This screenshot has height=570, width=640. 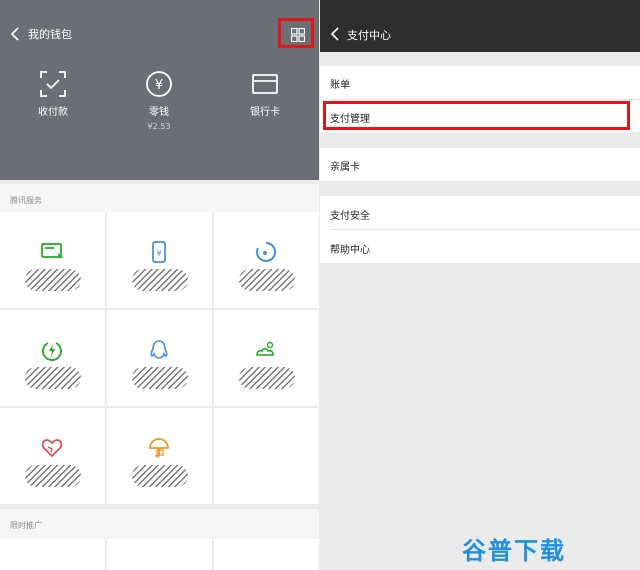 What do you see at coordinates (514, 551) in the screenshot?
I see `watermark-logo: 谷普下载` at bounding box center [514, 551].